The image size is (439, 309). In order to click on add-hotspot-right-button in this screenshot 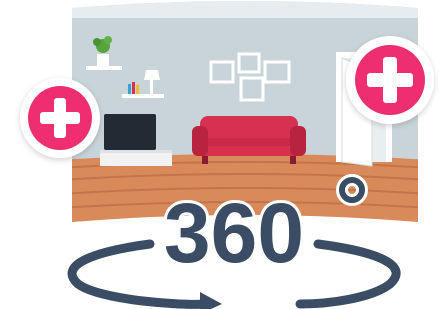, I will do `click(390, 80)`.